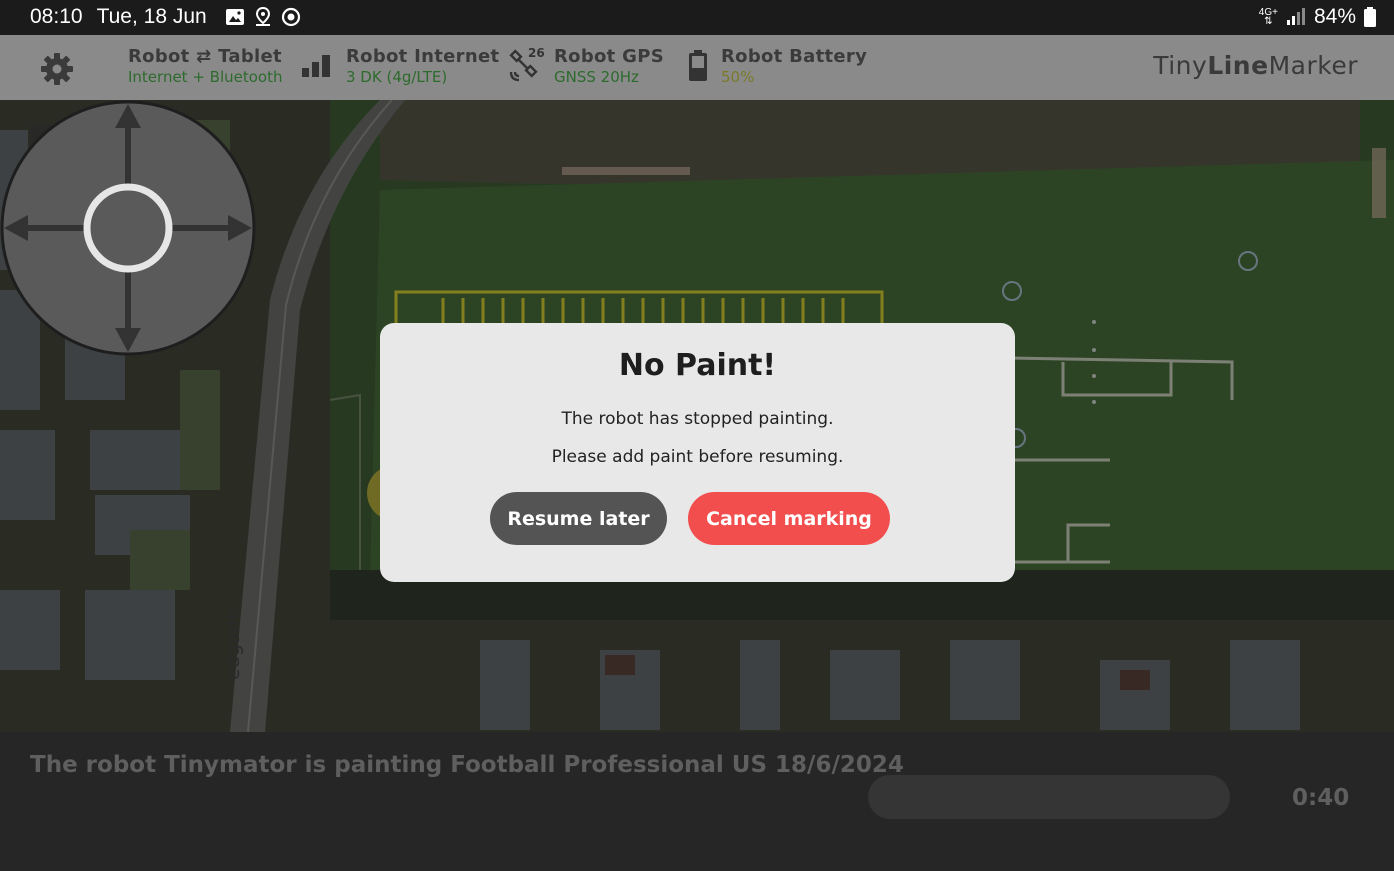 The image size is (1394, 871). Describe the element at coordinates (536, 53) in the screenshot. I see `satellite-count: 26` at that location.